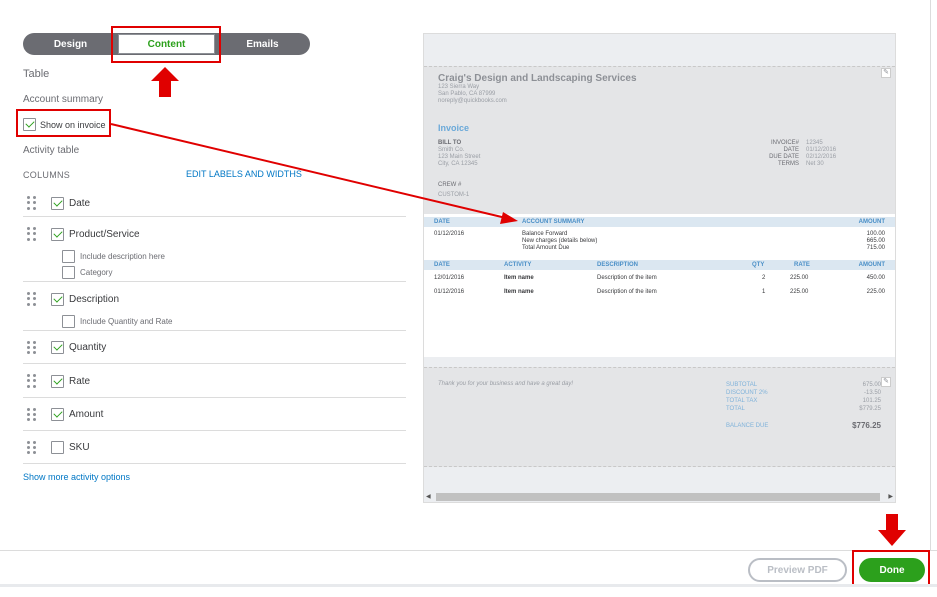 This screenshot has width=937, height=597. I want to click on bottom-bar, so click(468, 585).